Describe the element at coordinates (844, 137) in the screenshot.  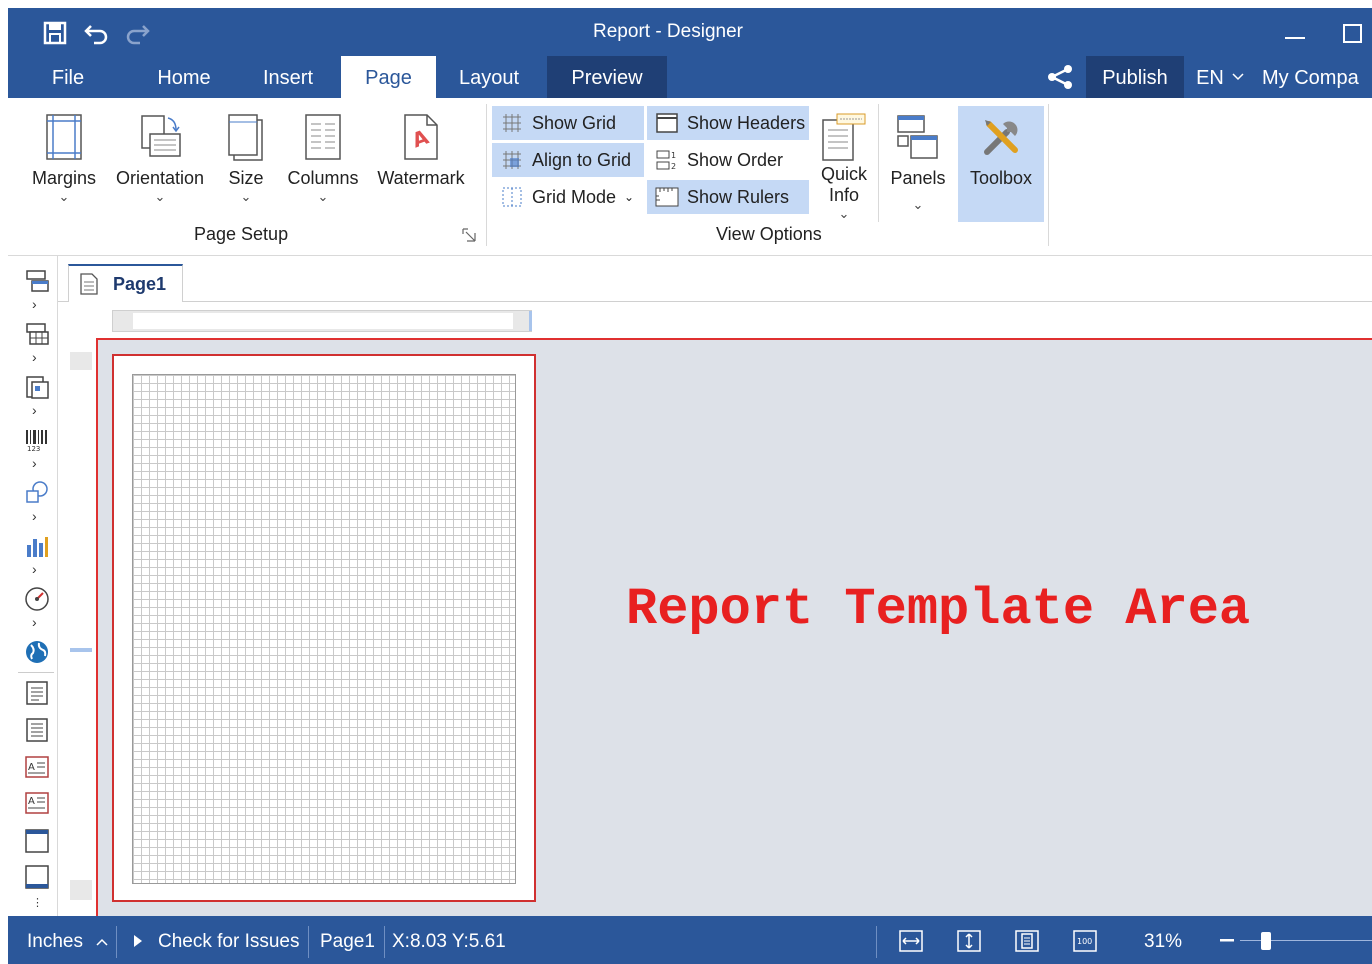
I see `quick-info-icon` at that location.